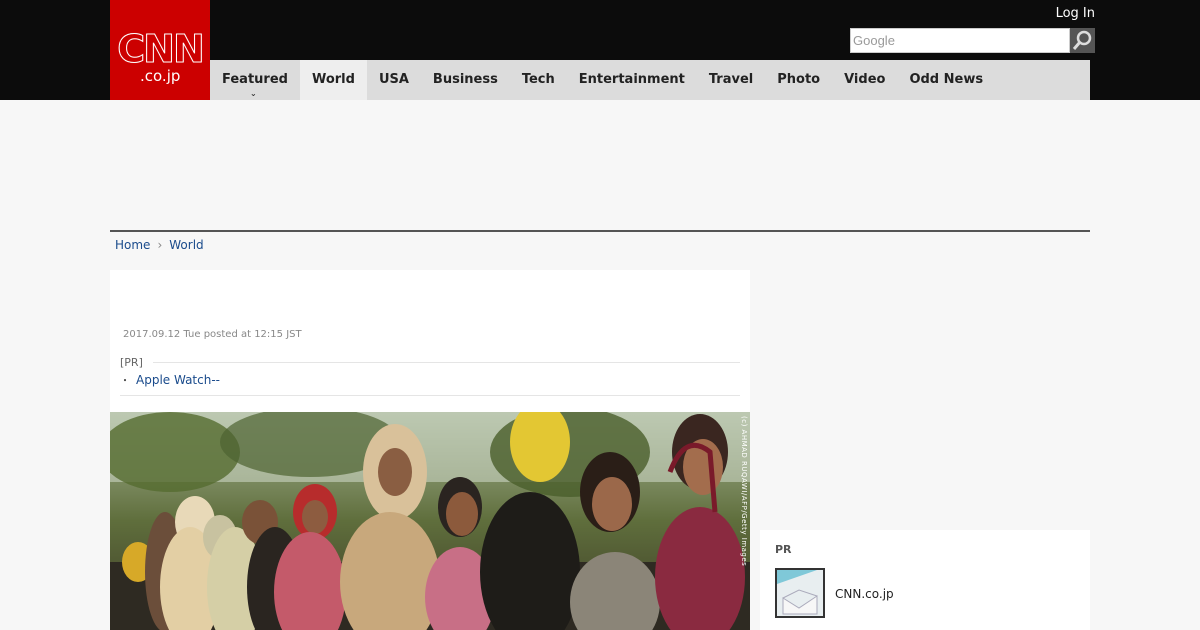 Image resolution: width=1200 pixels, height=630 pixels. I want to click on pr-thumbnail, so click(800, 593).